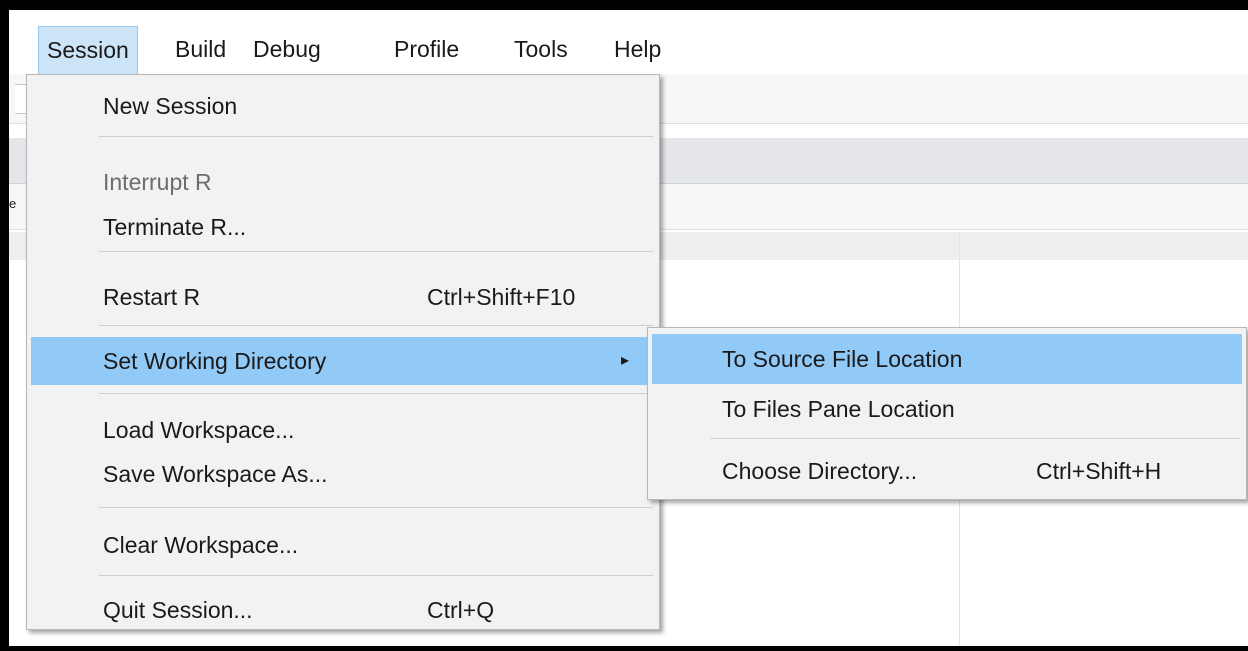 The image size is (1248, 651). I want to click on menu-item-label: Restart R, so click(152, 297).